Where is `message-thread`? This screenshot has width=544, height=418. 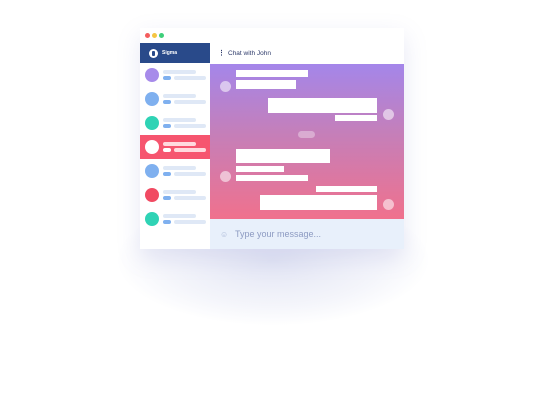
message-thread is located at coordinates (307, 141).